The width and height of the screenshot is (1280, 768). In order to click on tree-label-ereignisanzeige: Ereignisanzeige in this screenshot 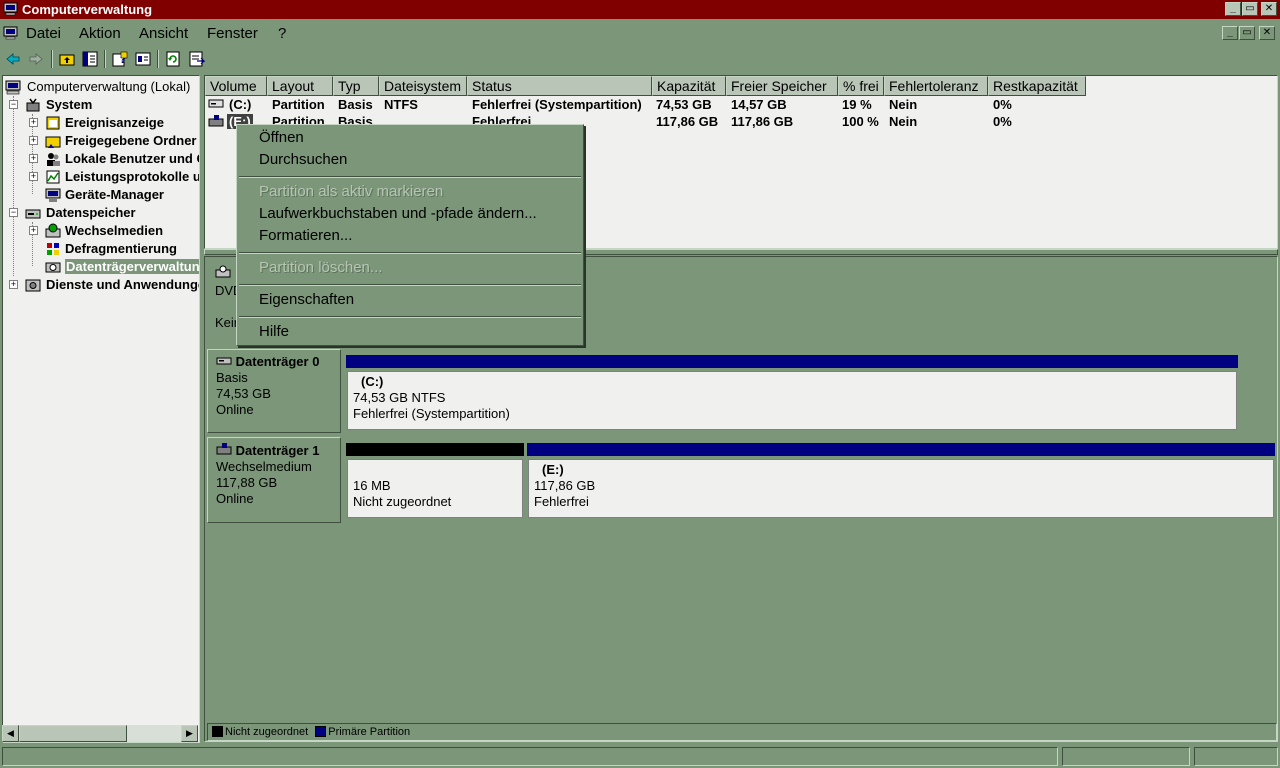, I will do `click(114, 122)`.